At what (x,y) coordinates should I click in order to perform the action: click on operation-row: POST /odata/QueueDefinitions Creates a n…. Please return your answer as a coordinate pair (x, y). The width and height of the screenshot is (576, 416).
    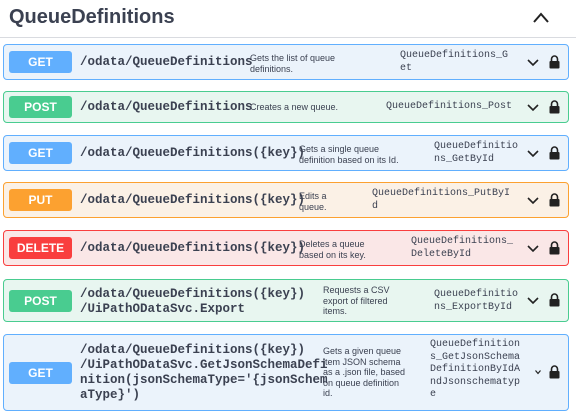
    Looking at the image, I should click on (286, 107).